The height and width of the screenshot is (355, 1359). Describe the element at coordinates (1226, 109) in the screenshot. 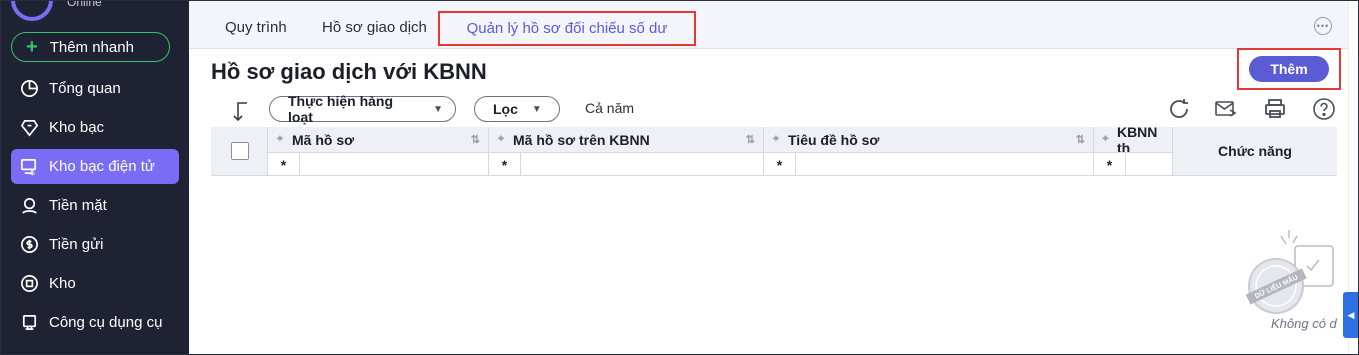

I see `send-mail-icon` at that location.